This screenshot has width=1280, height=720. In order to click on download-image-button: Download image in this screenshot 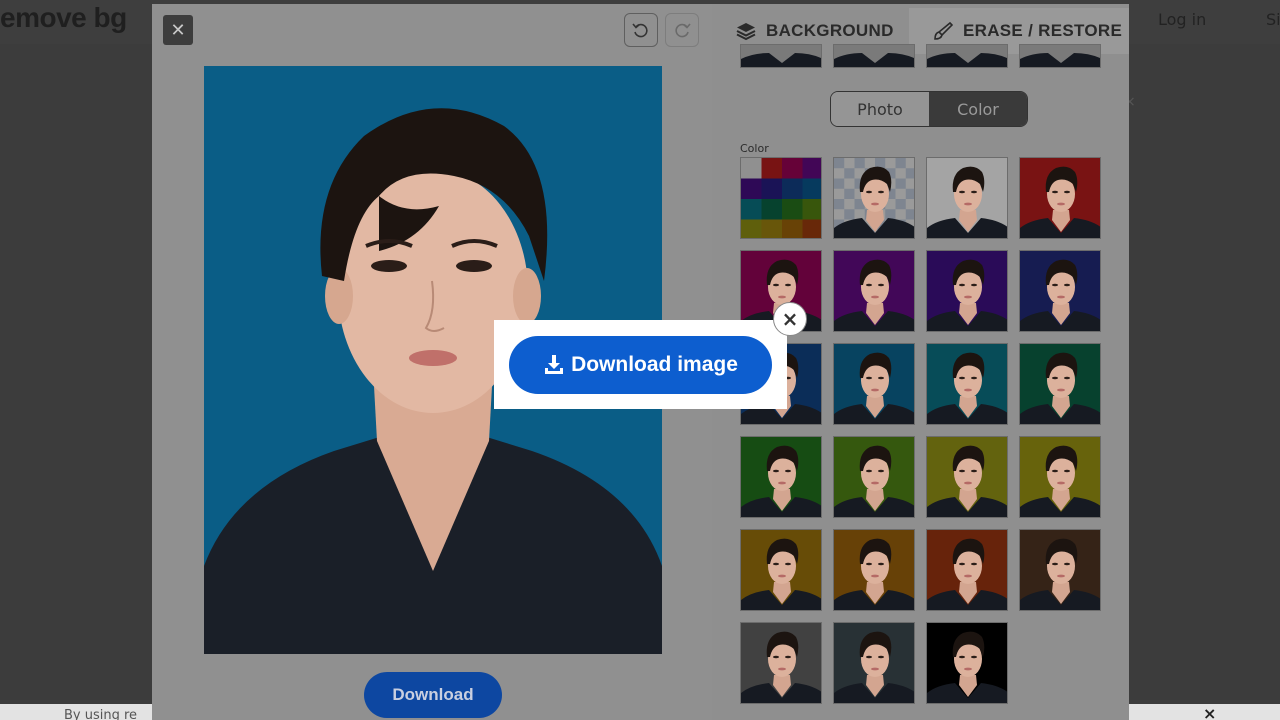, I will do `click(640, 365)`.